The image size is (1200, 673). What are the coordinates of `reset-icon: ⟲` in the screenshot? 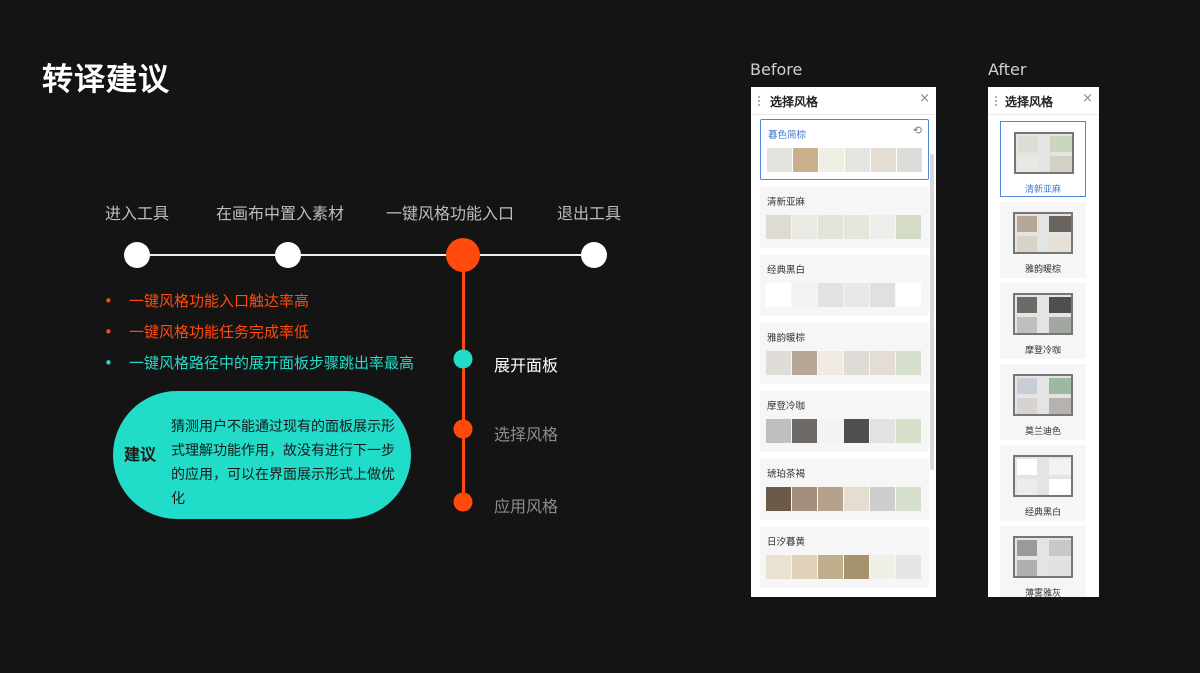 It's located at (917, 130).